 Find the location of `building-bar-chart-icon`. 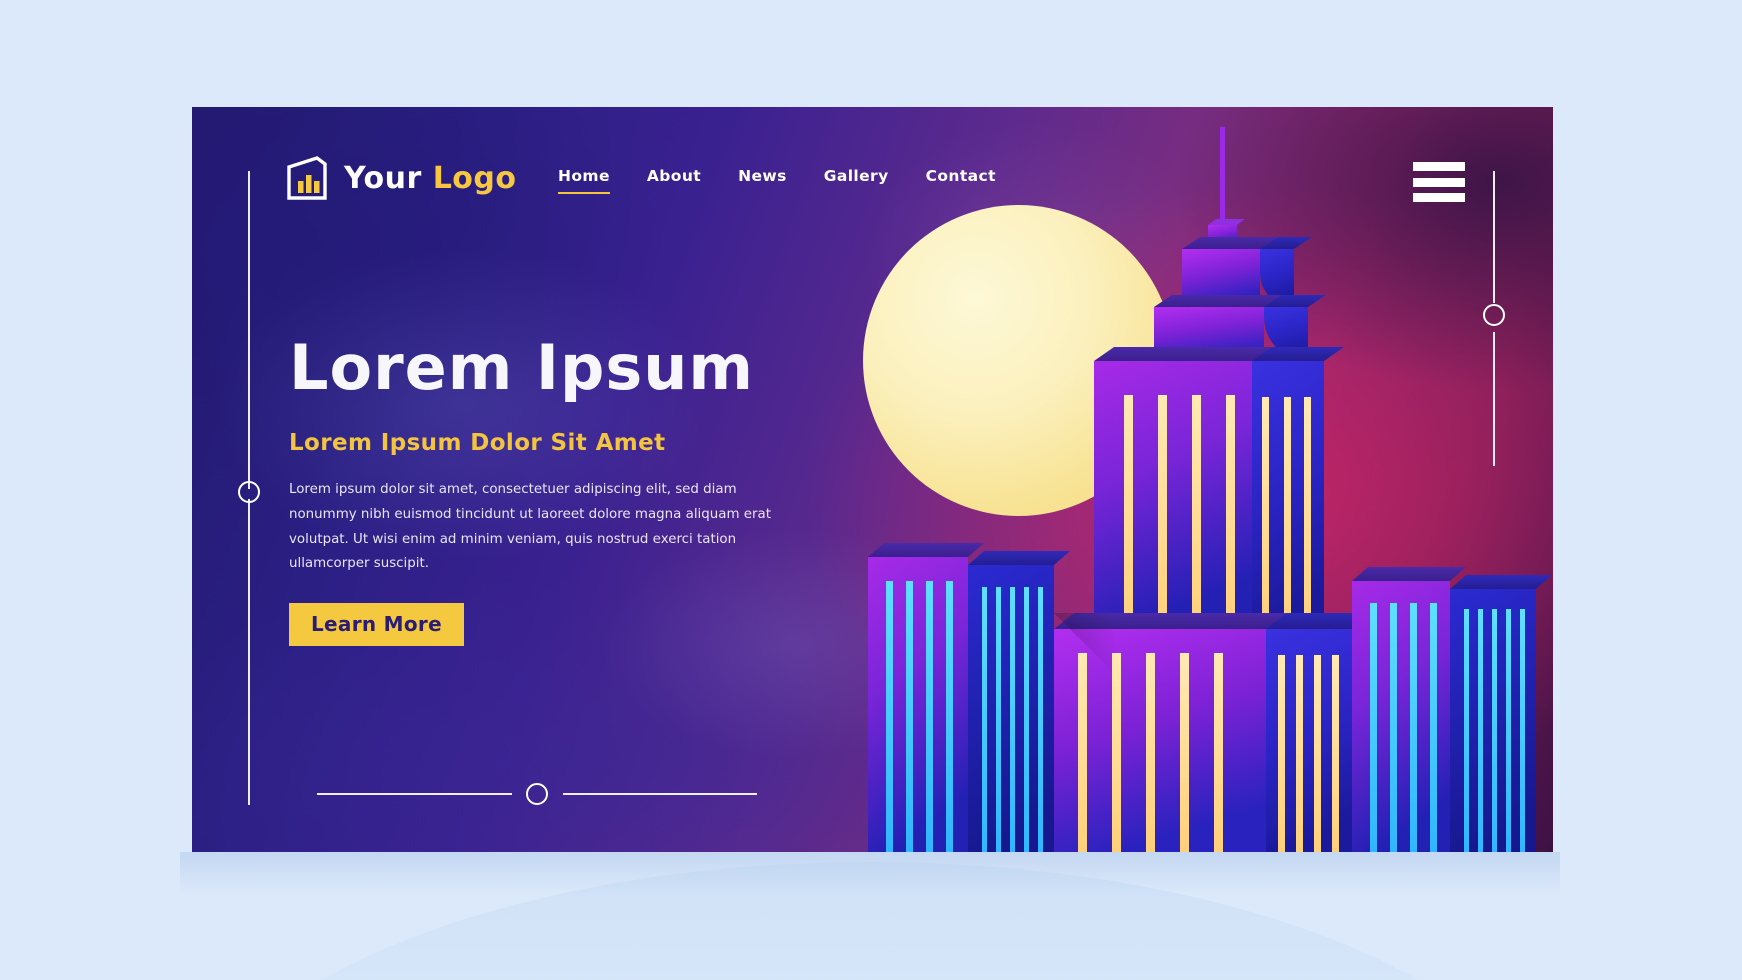

building-bar-chart-icon is located at coordinates (307, 178).